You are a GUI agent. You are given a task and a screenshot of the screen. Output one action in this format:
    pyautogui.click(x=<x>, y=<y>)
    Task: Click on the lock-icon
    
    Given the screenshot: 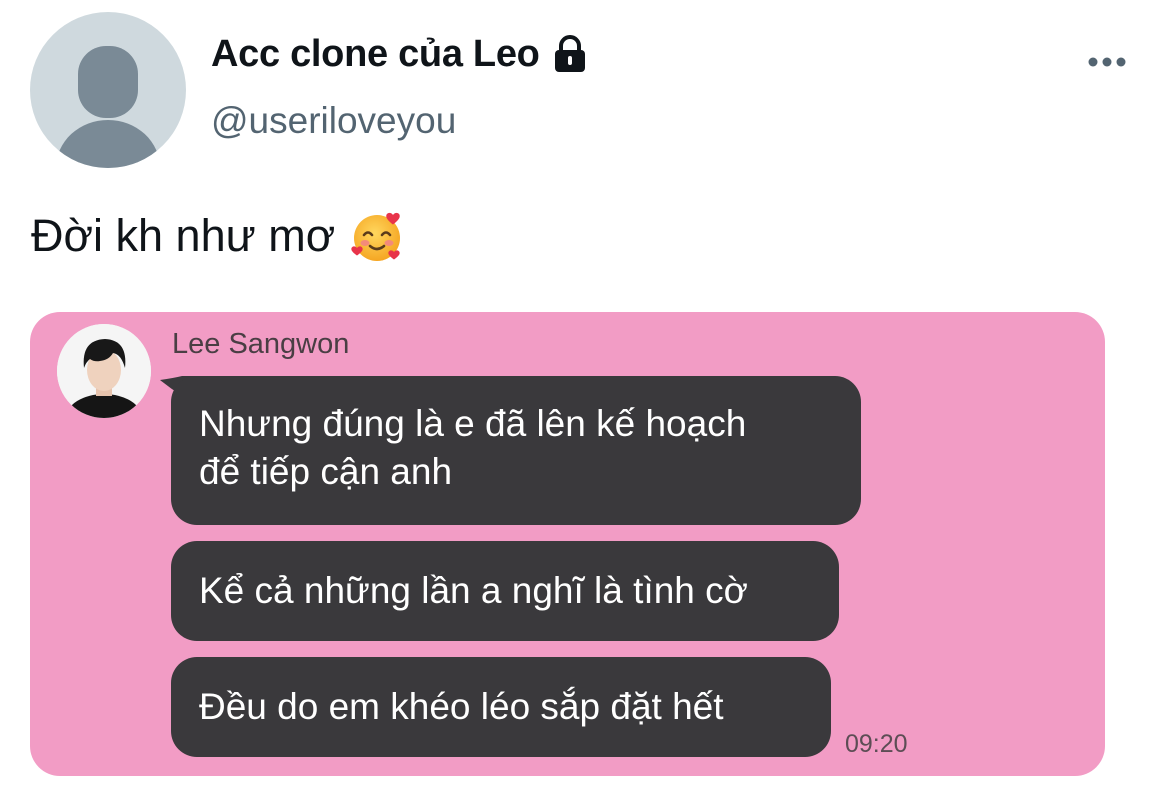 What is the action you would take?
    pyautogui.click(x=569, y=53)
    